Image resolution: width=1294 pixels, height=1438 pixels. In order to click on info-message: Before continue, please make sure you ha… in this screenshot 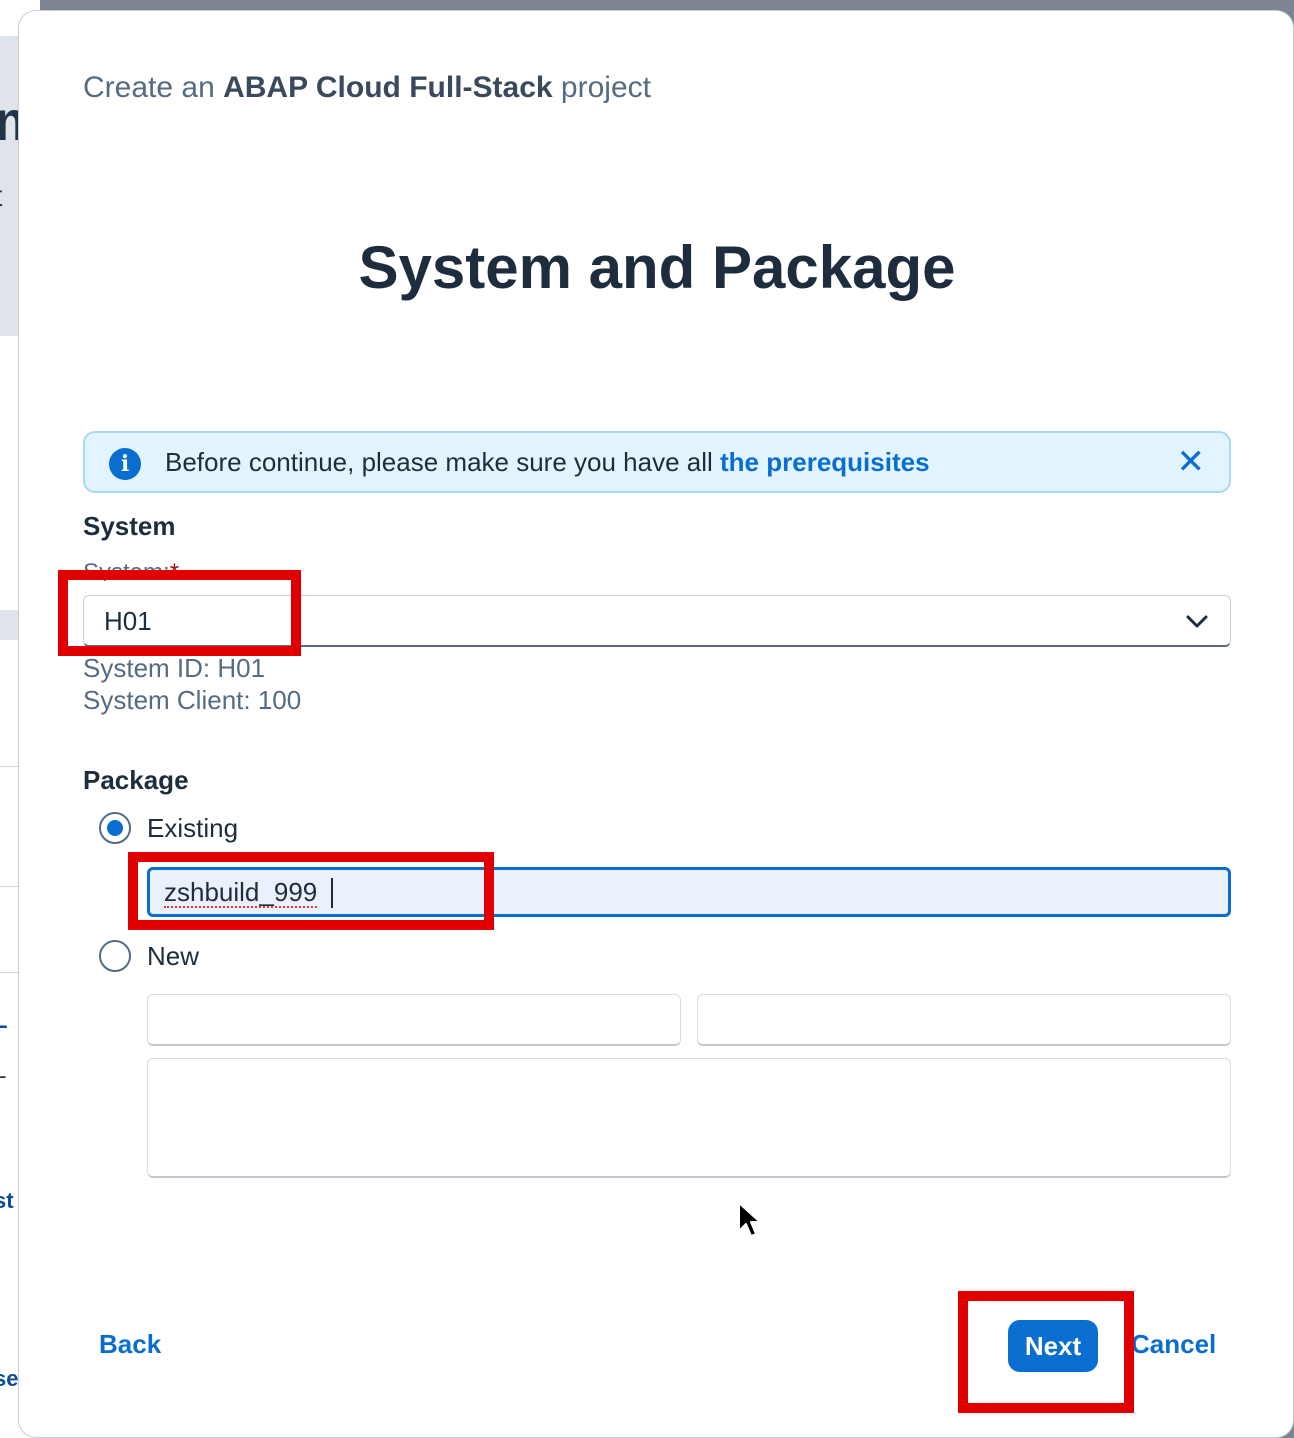, I will do `click(547, 462)`.